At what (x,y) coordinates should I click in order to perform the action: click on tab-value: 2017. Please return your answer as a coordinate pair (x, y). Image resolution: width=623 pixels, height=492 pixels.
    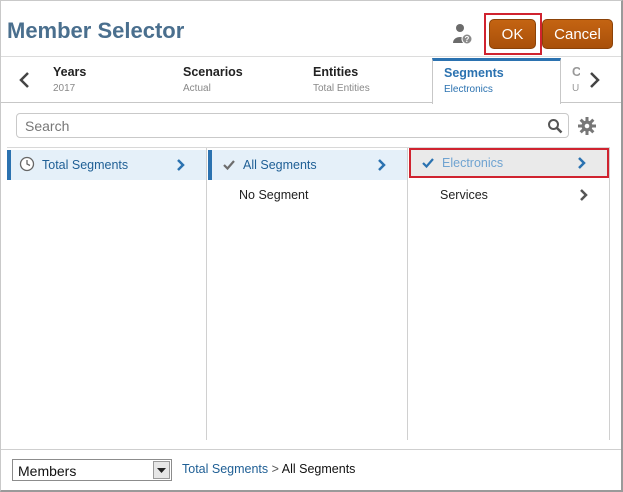
    Looking at the image, I should click on (64, 88).